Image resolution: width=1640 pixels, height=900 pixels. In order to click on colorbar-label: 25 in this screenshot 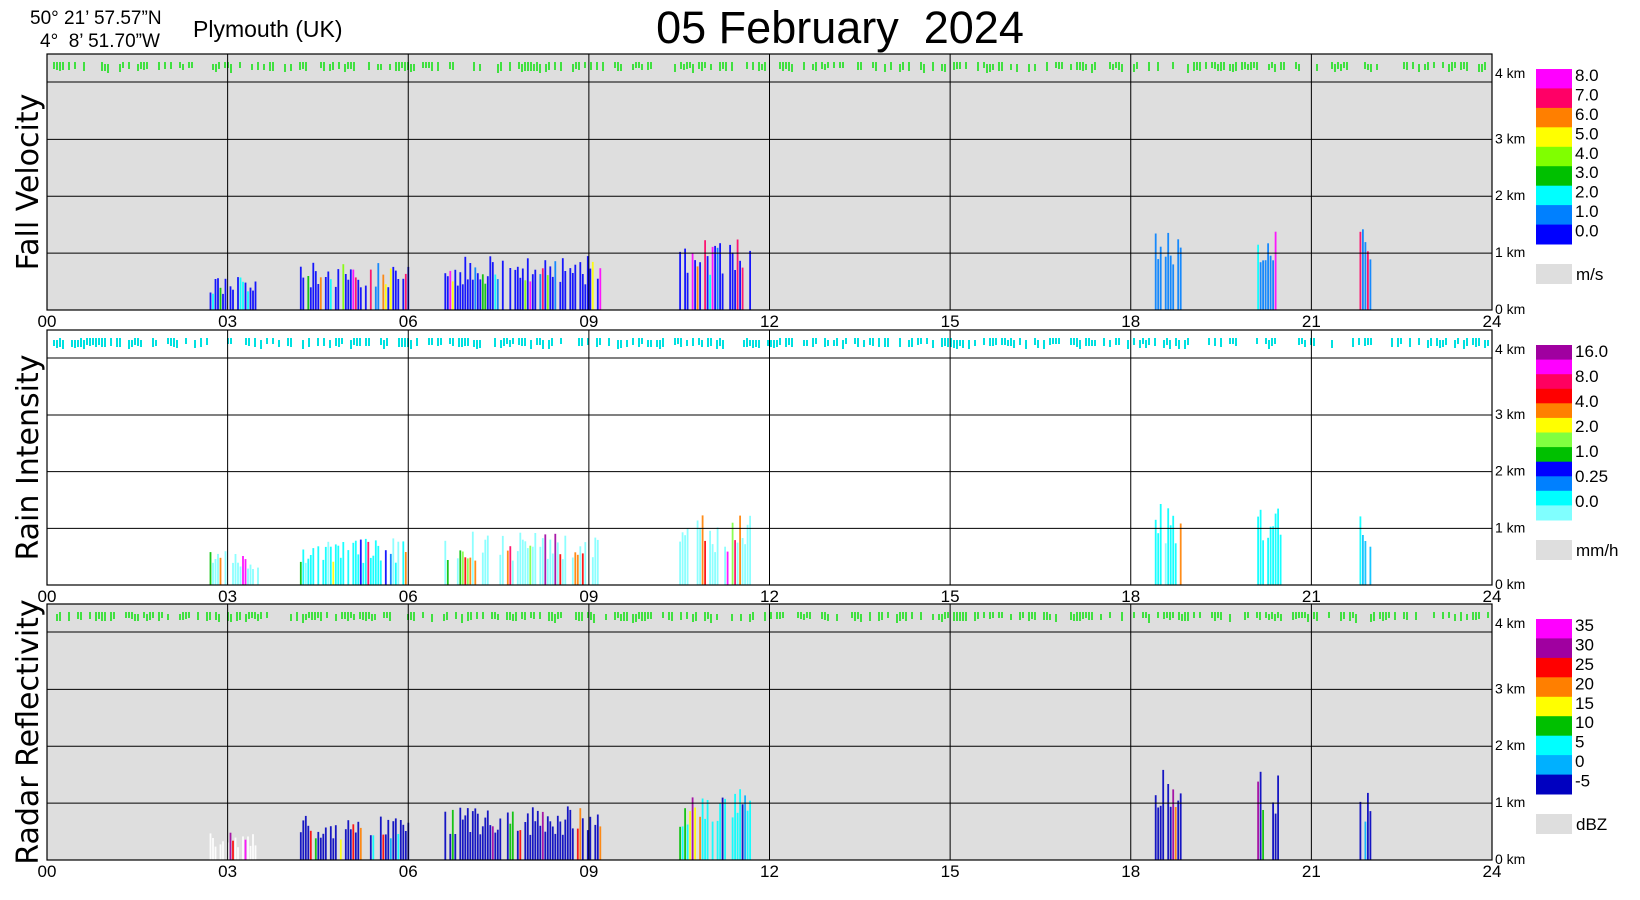, I will do `click(1584, 664)`.